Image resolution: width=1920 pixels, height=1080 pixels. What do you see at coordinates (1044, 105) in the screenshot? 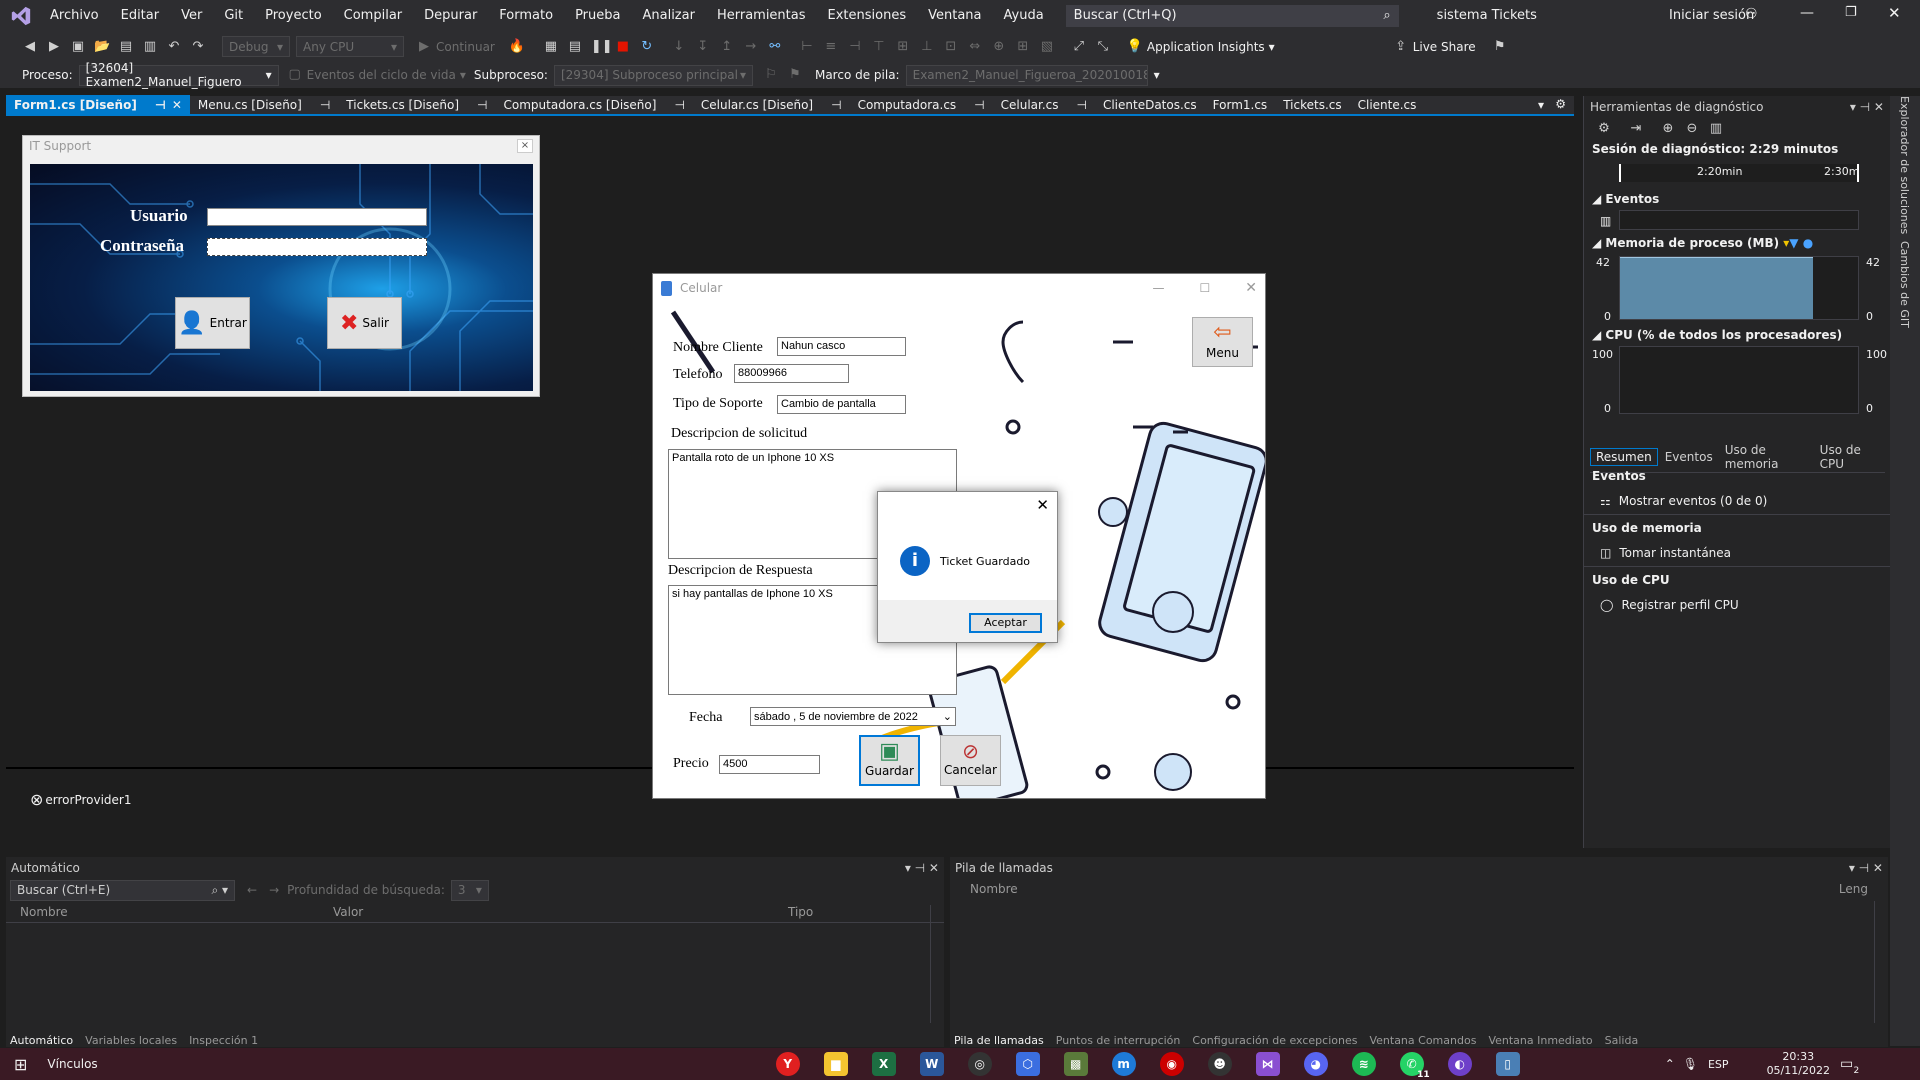
I see `document-tab: Celular.cs ⊣` at bounding box center [1044, 105].